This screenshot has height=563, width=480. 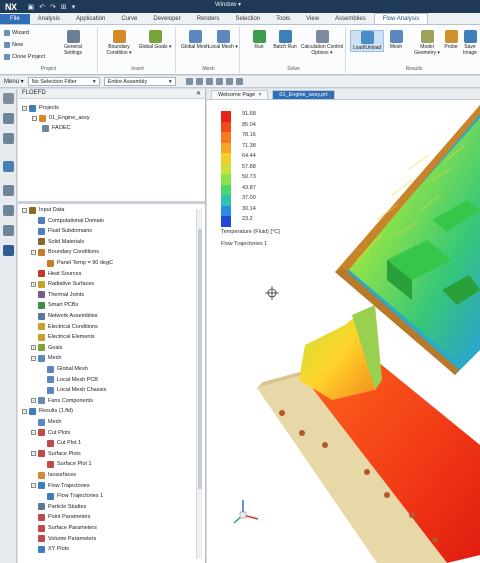 I want to click on tree-item: − Cut Plots, so click(x=50, y=433).